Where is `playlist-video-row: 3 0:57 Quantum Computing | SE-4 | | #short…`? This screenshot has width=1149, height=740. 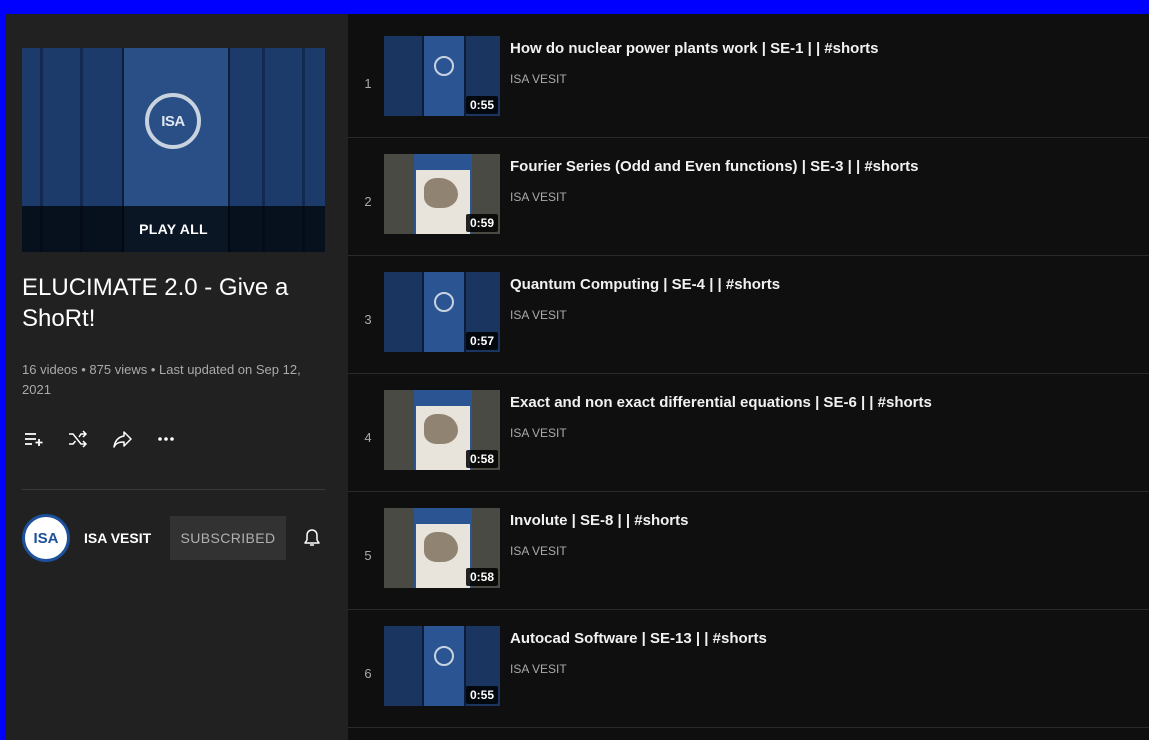
playlist-video-row: 3 0:57 Quantum Computing | SE-4 | | #short… is located at coordinates (748, 315).